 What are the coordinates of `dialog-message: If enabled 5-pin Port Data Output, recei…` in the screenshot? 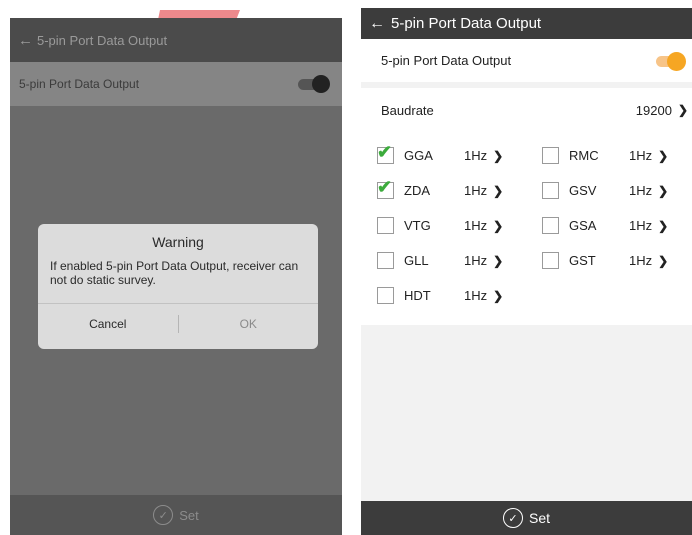 It's located at (174, 273).